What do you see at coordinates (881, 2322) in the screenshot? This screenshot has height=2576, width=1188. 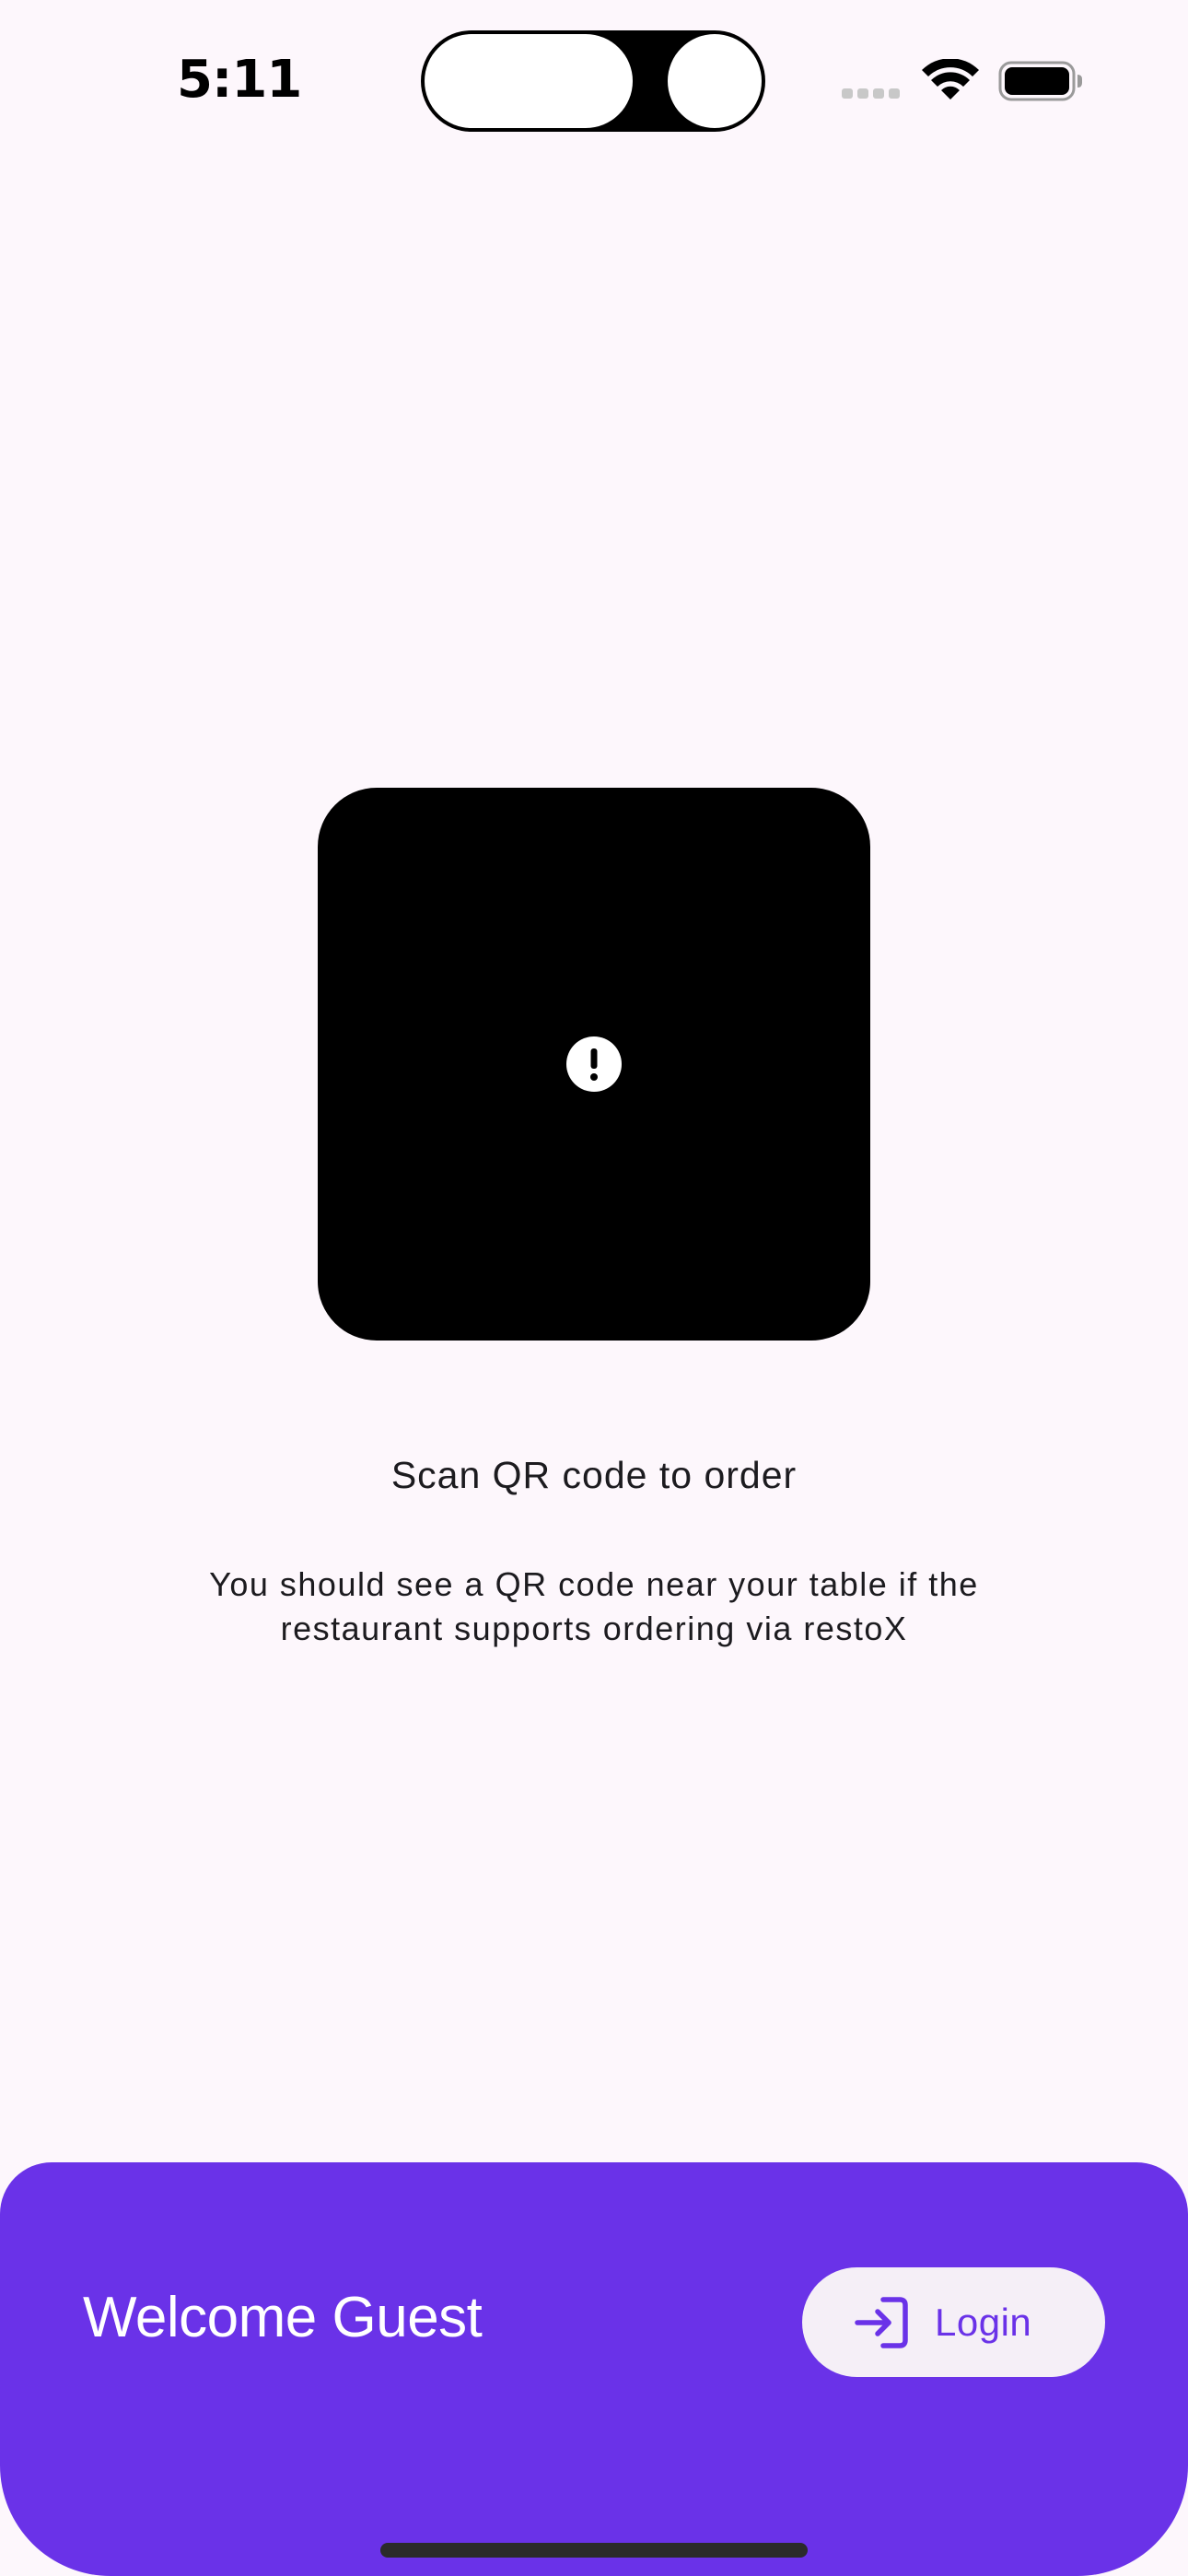 I see `login-arrow-icon` at bounding box center [881, 2322].